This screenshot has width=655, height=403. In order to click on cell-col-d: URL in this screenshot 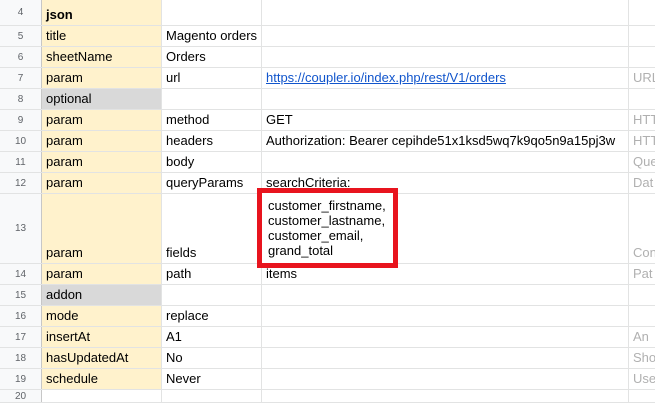, I will do `click(642, 78)`.